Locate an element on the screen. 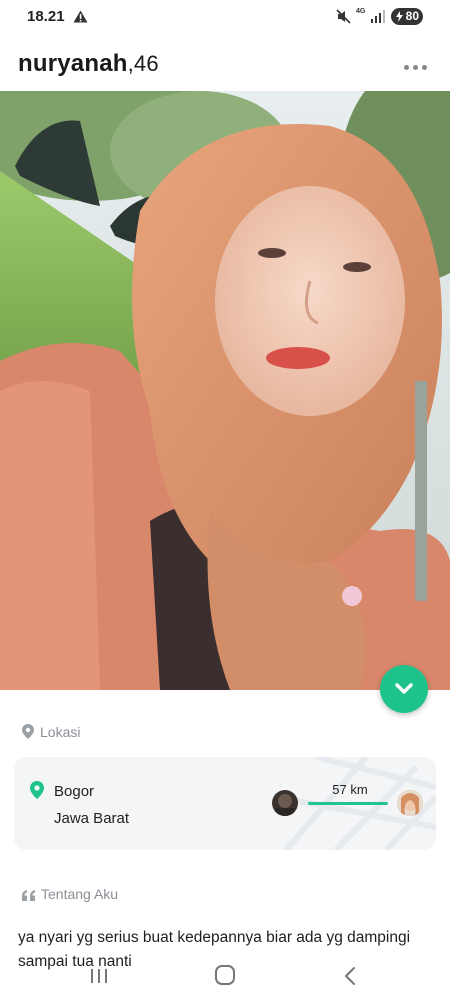 This screenshot has height=1000, width=450. chevron-down-icon is located at coordinates (404, 688).